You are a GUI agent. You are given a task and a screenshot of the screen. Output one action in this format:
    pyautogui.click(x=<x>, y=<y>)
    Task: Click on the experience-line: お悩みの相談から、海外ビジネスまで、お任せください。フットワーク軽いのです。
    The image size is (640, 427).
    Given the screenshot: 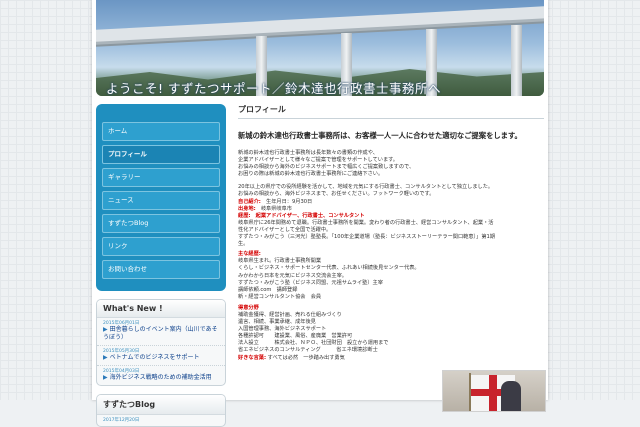 What is the action you would take?
    pyautogui.click(x=336, y=194)
    